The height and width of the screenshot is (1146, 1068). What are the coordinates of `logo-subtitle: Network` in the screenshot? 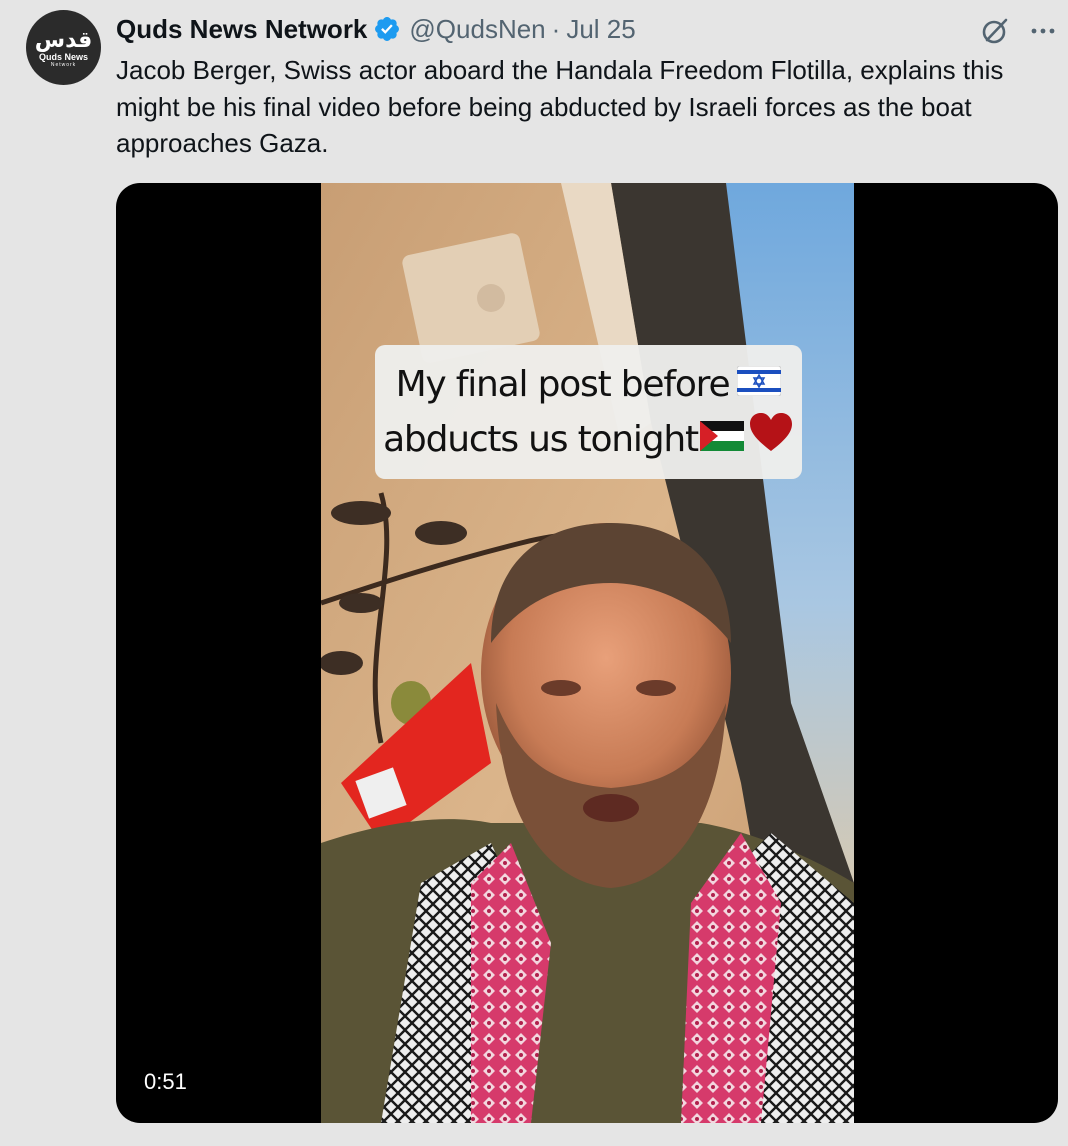 It's located at (63, 64).